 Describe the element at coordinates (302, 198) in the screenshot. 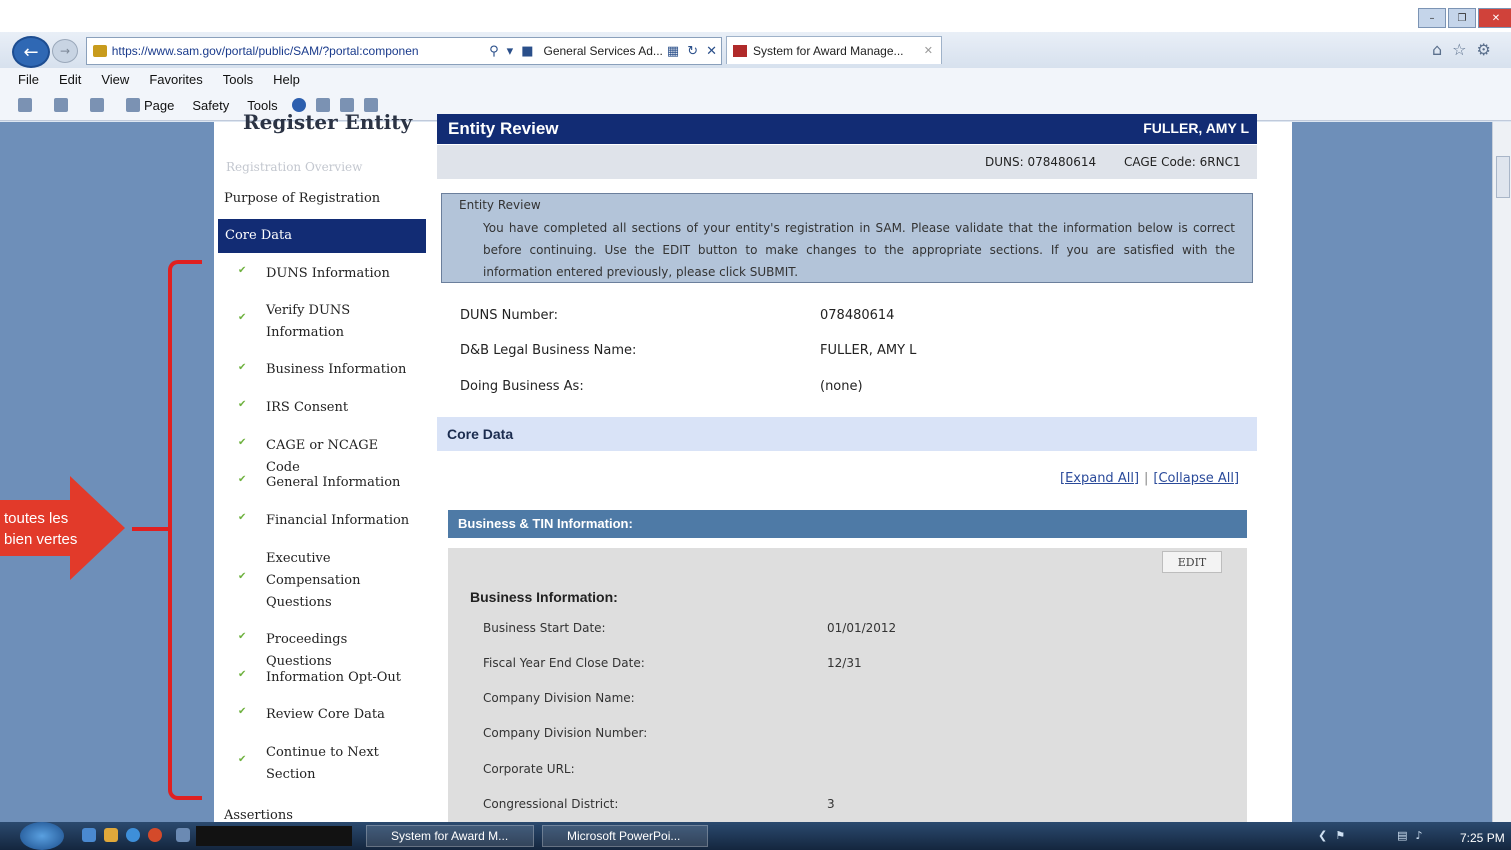

I see `sidebar-item-purpose: Purpose of Registration` at that location.